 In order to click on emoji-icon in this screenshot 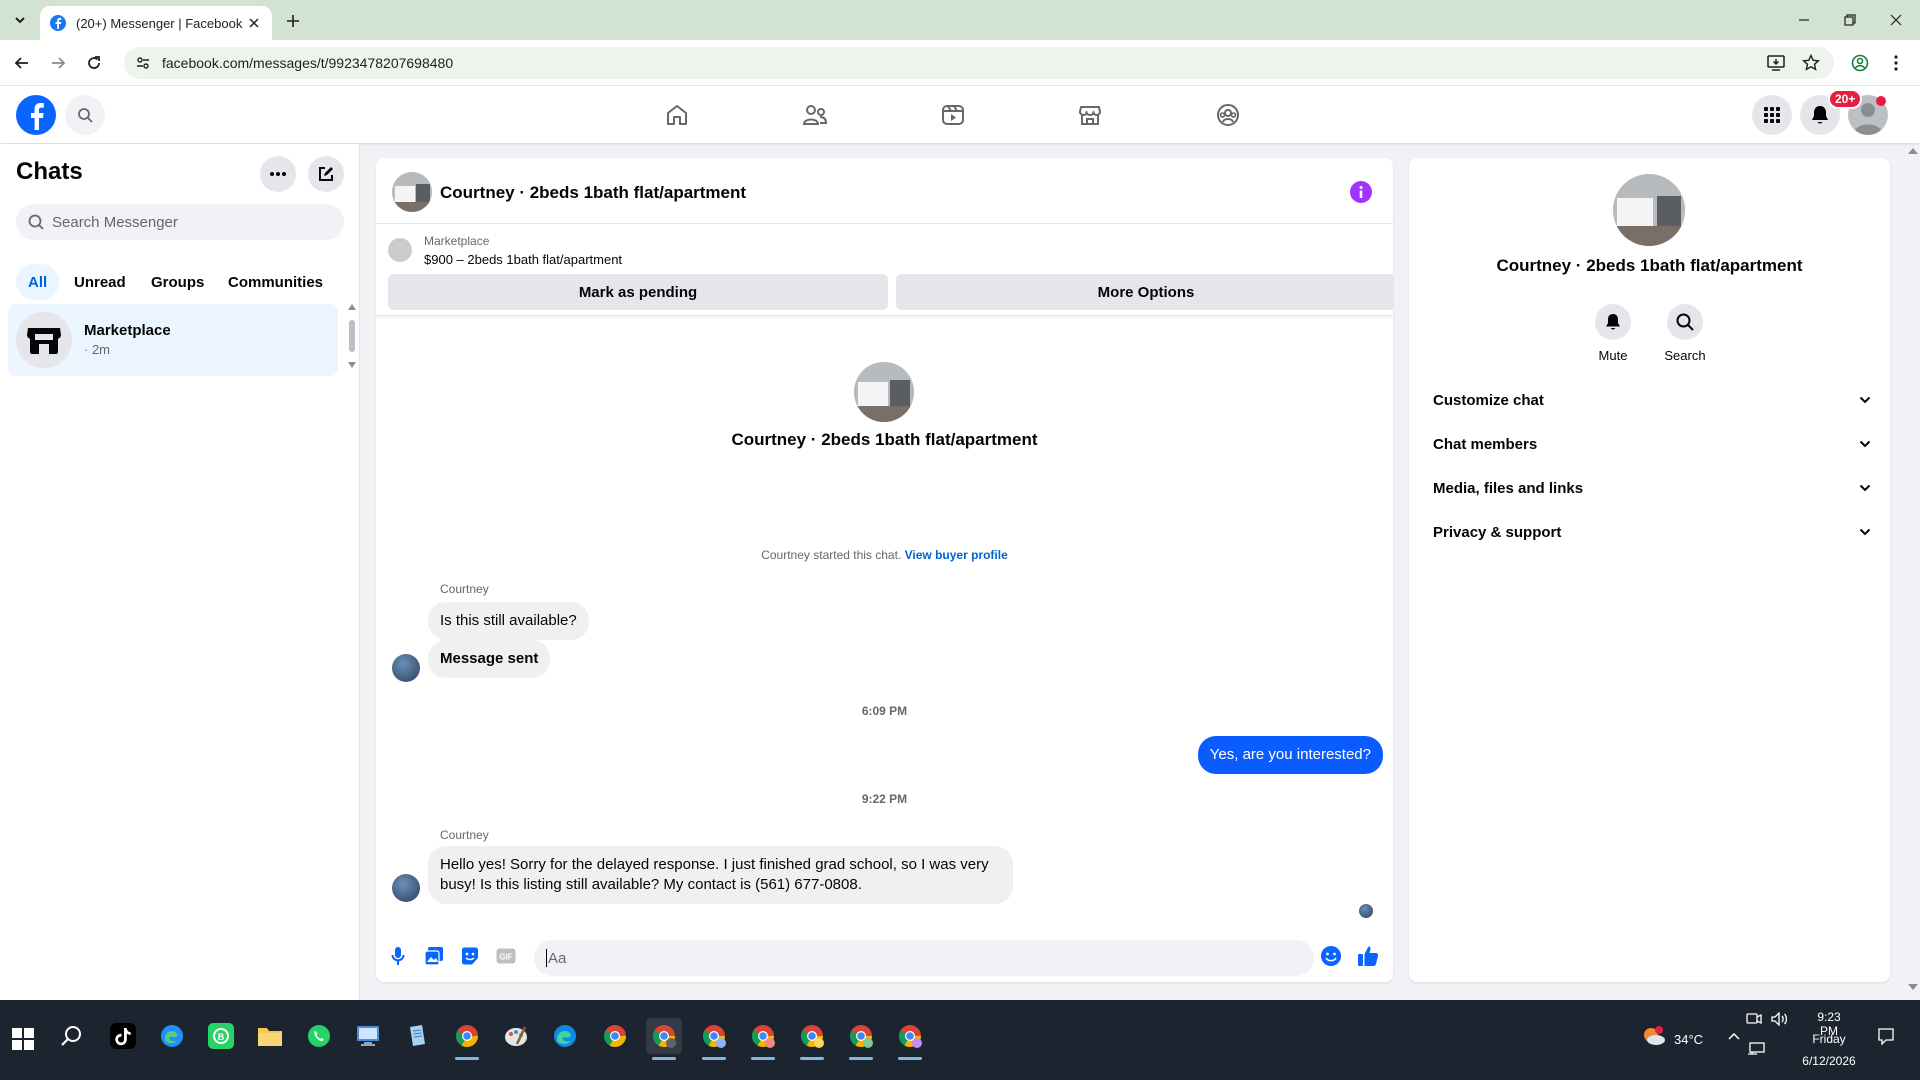, I will do `click(1331, 956)`.